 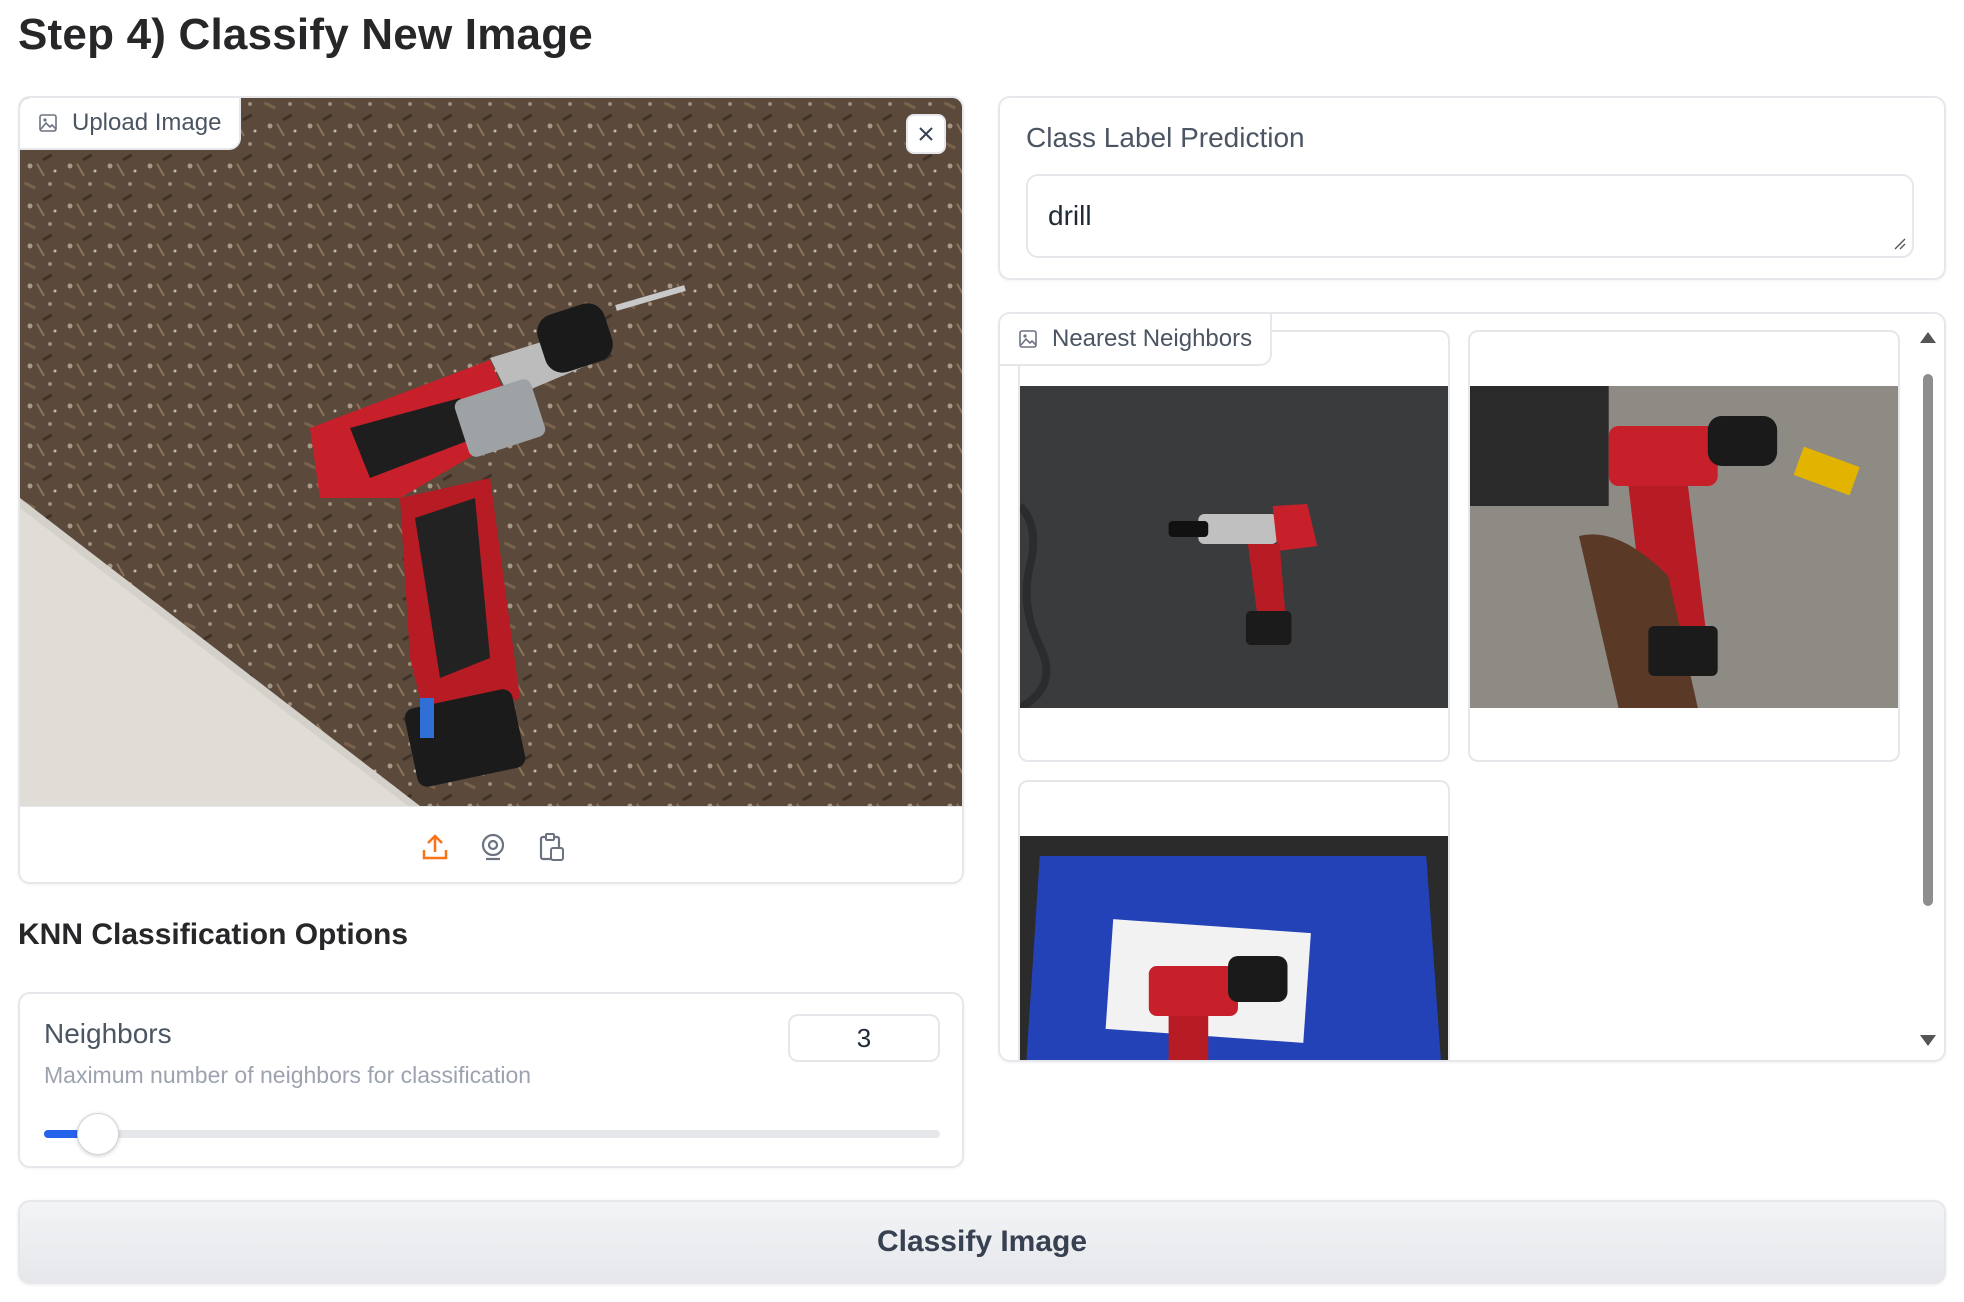 I want to click on scroll-up-icon, so click(x=1928, y=337).